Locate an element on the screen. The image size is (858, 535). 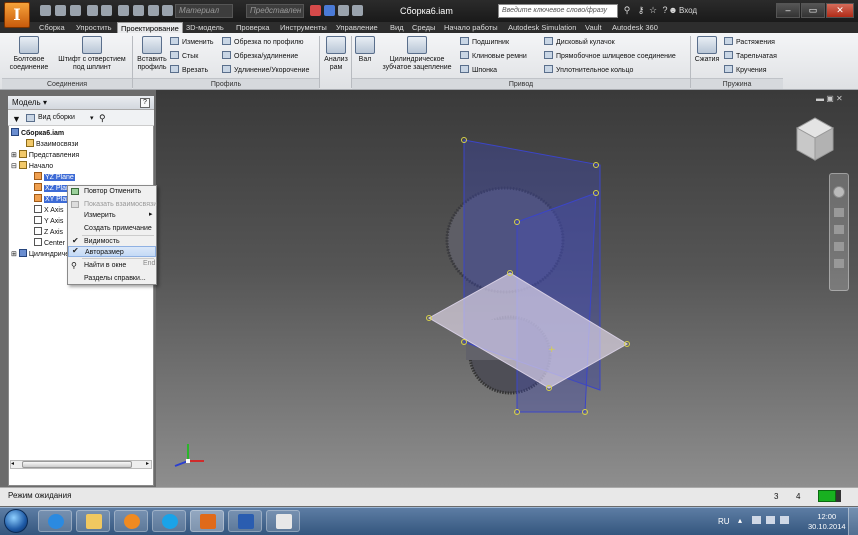
tab-environments: Среды is located at coordinates (423, 27).